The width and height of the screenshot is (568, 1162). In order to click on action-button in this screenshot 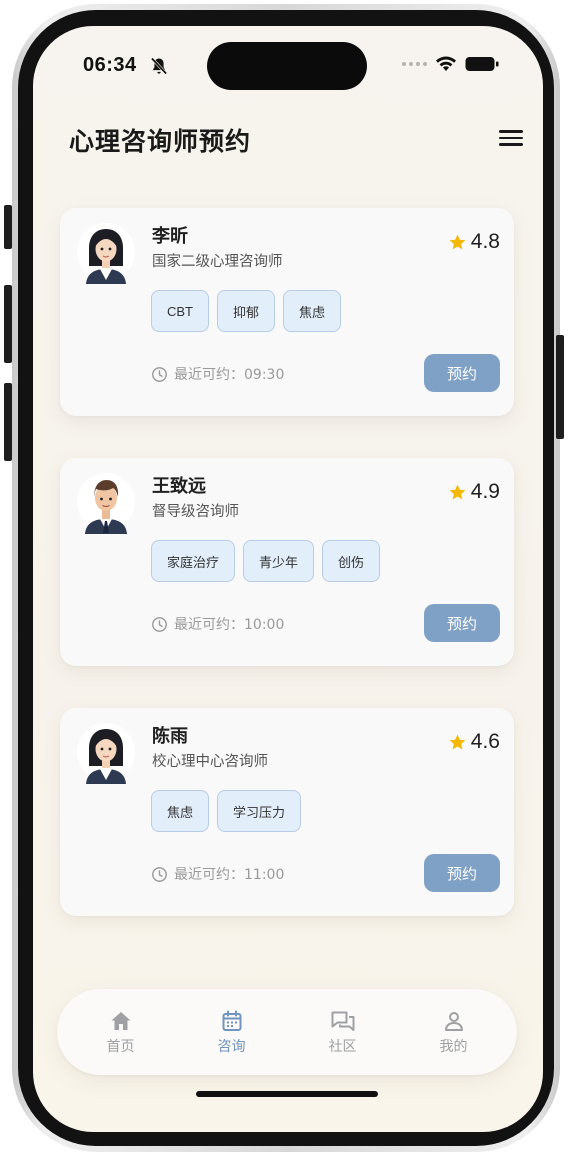, I will do `click(8, 227)`.